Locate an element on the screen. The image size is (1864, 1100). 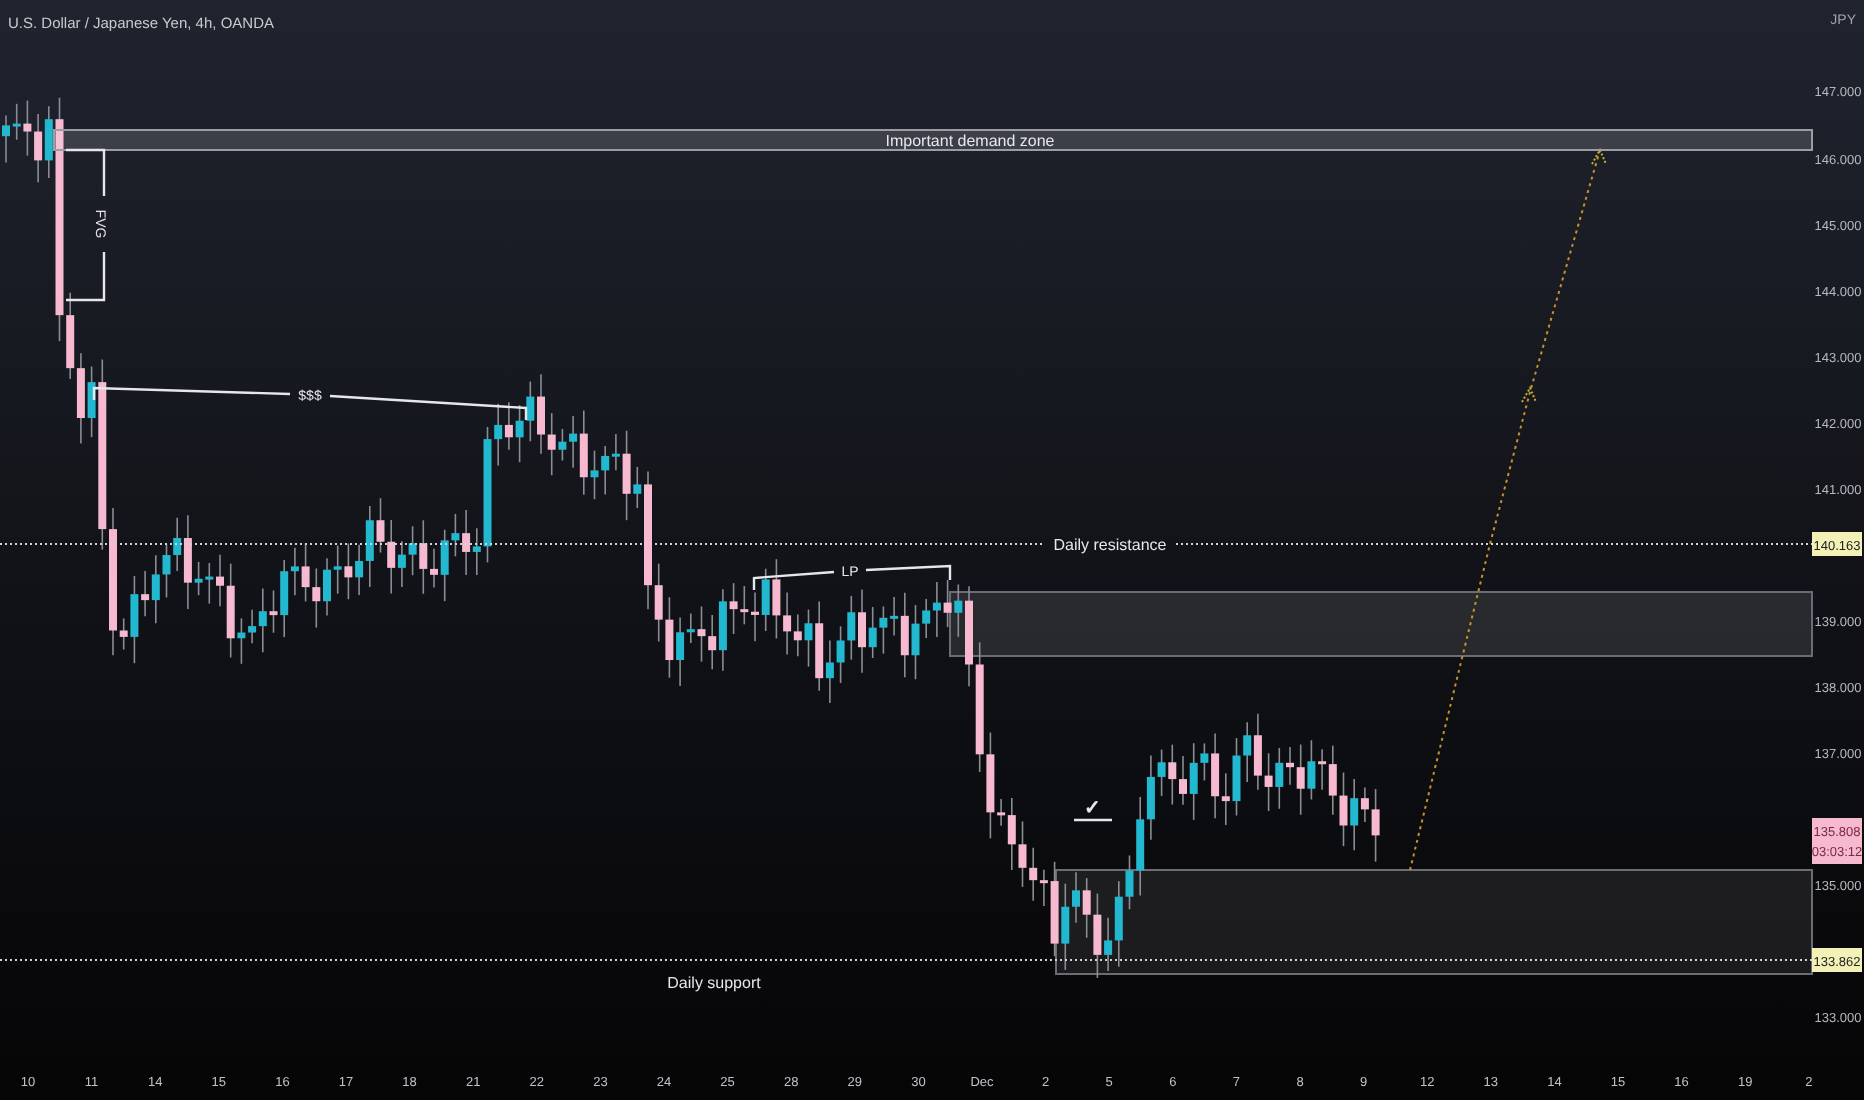
resistance-label: Daily resistance is located at coordinates (1110, 545).